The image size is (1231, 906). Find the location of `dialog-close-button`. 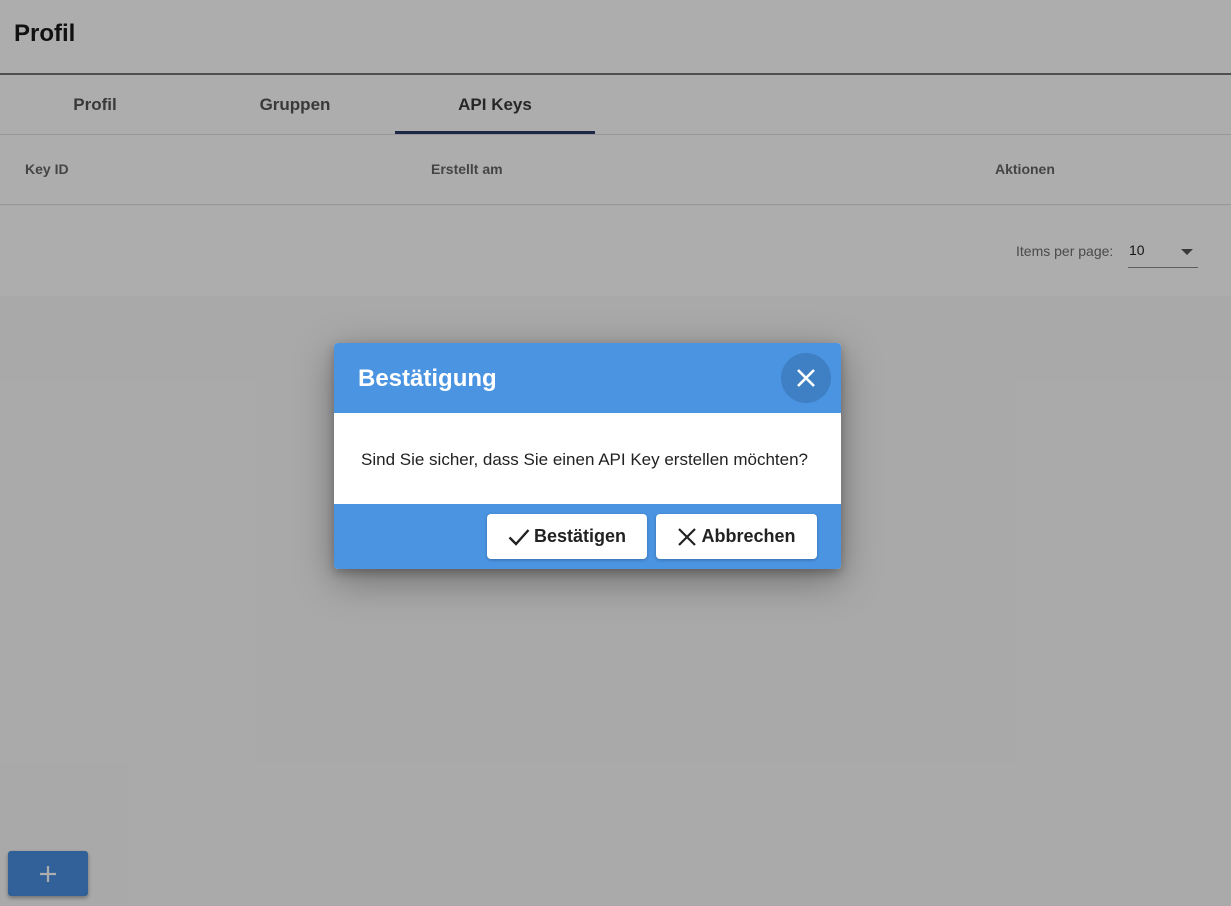

dialog-close-button is located at coordinates (806, 378).